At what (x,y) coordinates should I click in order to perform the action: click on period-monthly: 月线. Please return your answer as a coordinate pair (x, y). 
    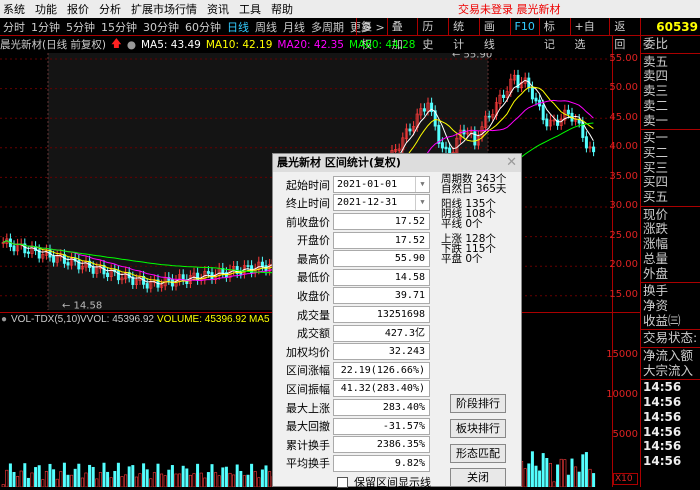
    Looking at the image, I should click on (294, 27).